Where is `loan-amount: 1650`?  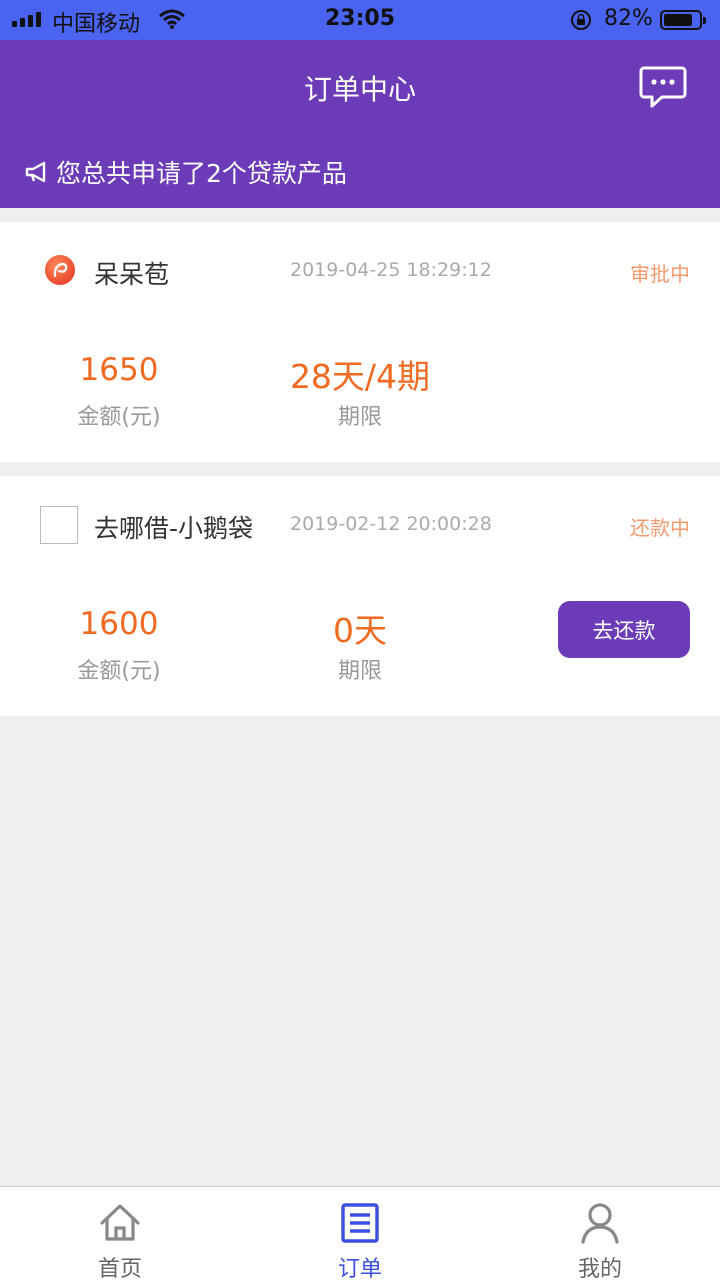
loan-amount: 1650 is located at coordinates (119, 370).